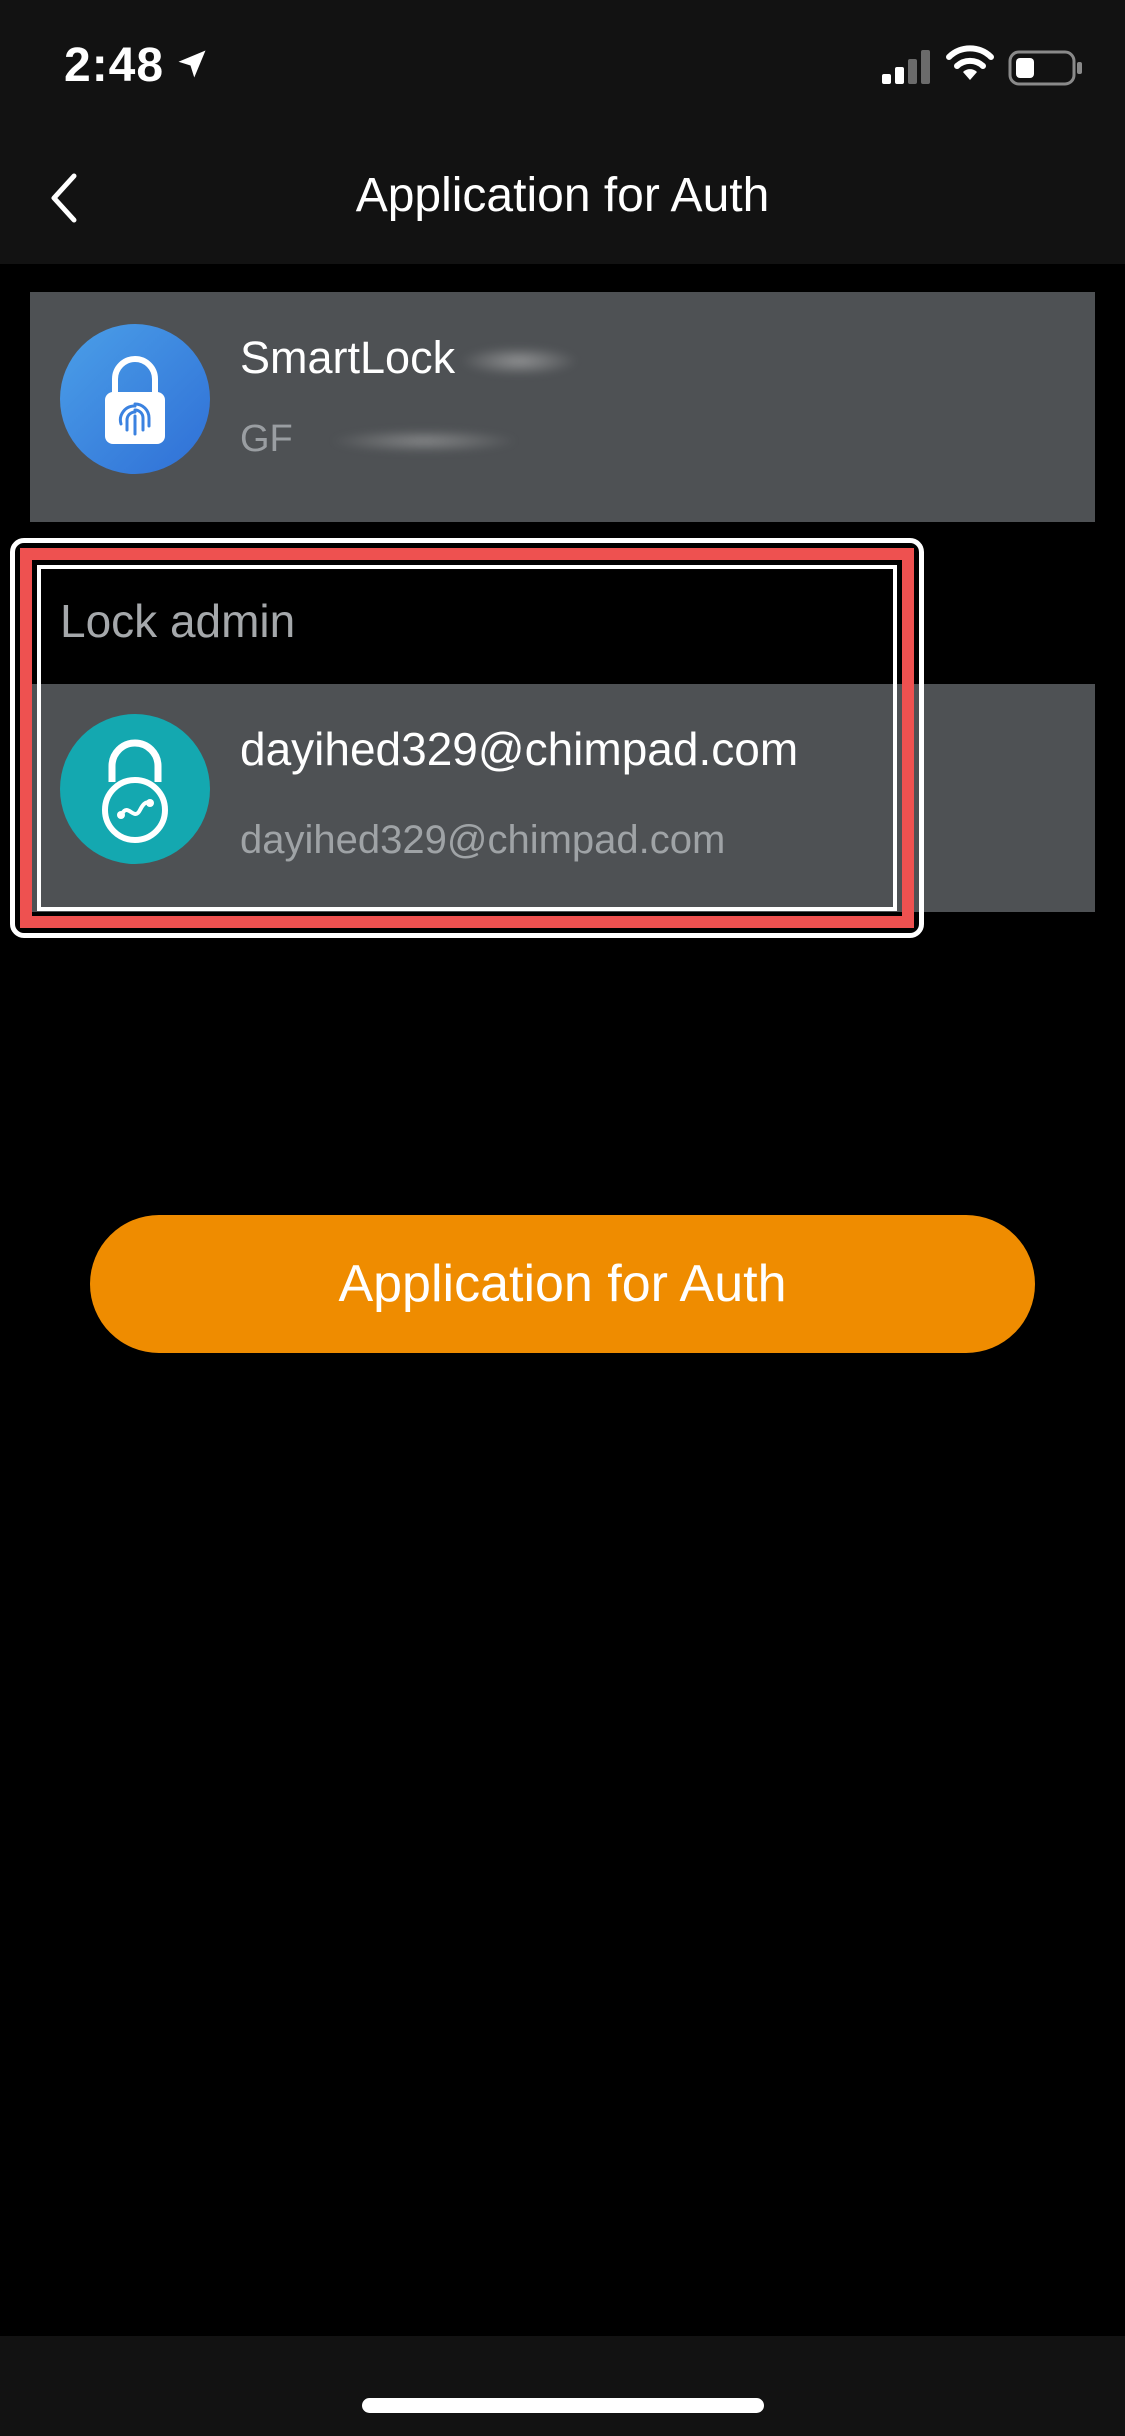 This screenshot has height=2436, width=1125. Describe the element at coordinates (906, 67) in the screenshot. I see `cellular-signal-icon` at that location.